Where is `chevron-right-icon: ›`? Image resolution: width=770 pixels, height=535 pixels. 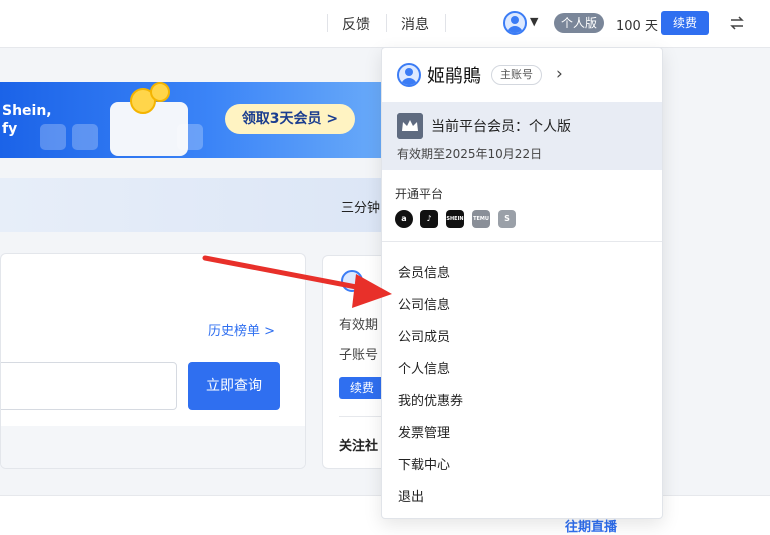
chevron-right-icon: › is located at coordinates (559, 74).